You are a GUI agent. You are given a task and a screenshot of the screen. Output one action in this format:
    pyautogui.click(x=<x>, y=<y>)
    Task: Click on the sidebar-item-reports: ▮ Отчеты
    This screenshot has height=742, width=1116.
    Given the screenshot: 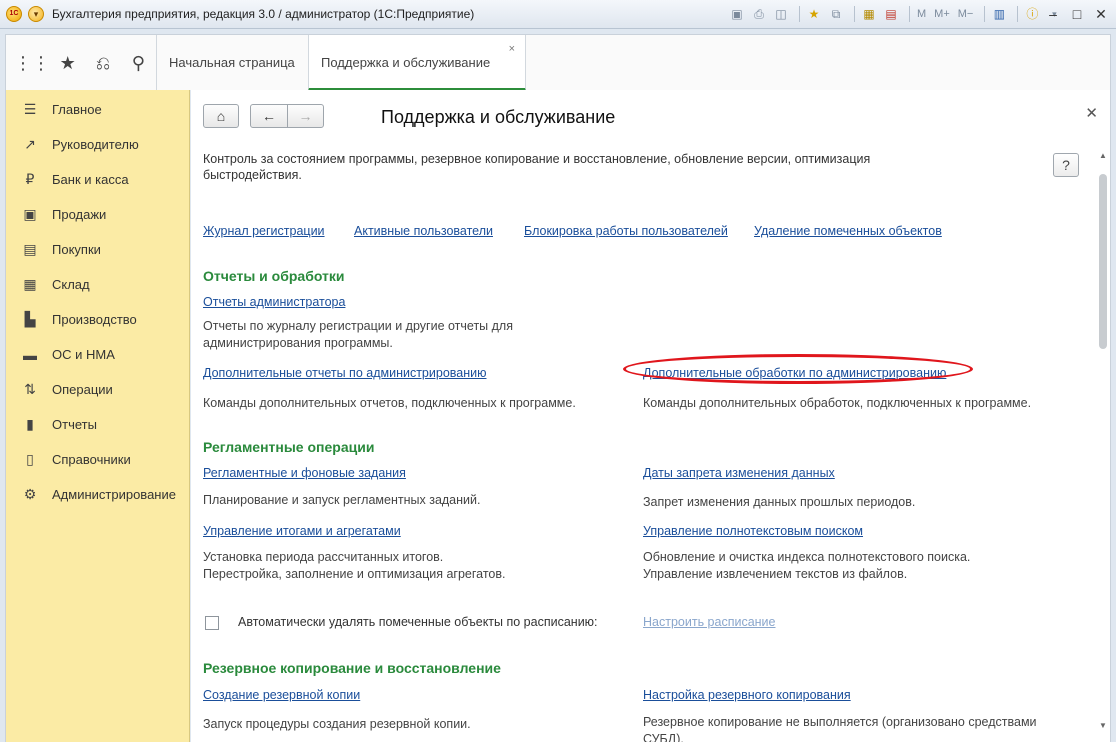 What is the action you would take?
    pyautogui.click(x=98, y=424)
    